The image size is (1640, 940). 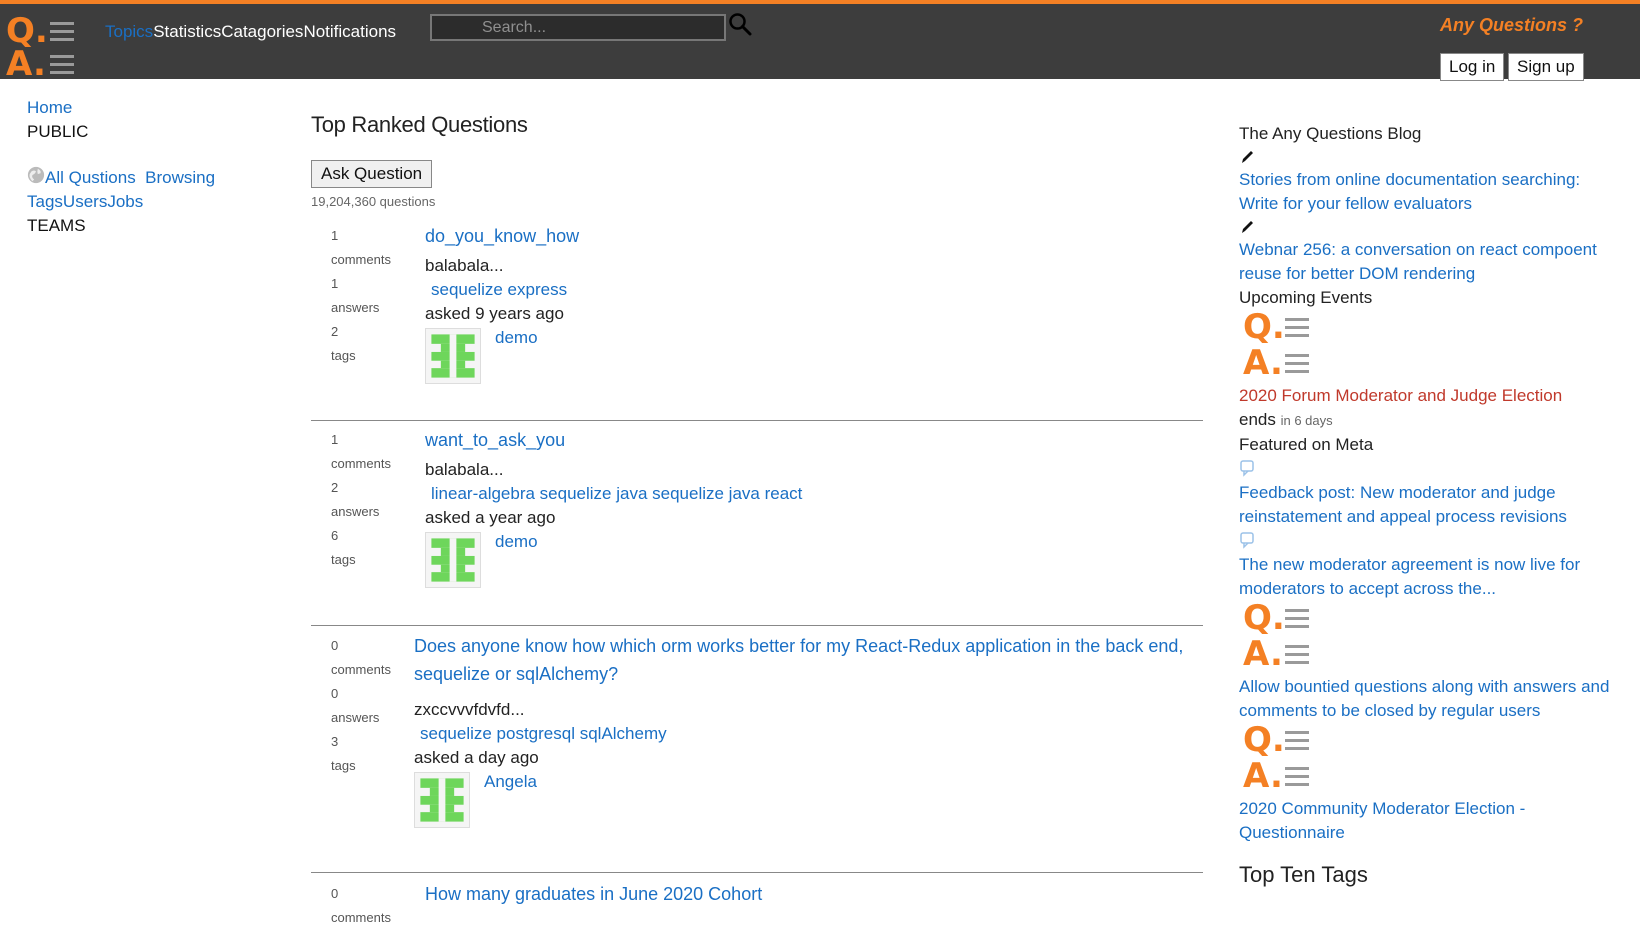 I want to click on signup-button: Sign up, so click(x=1546, y=67).